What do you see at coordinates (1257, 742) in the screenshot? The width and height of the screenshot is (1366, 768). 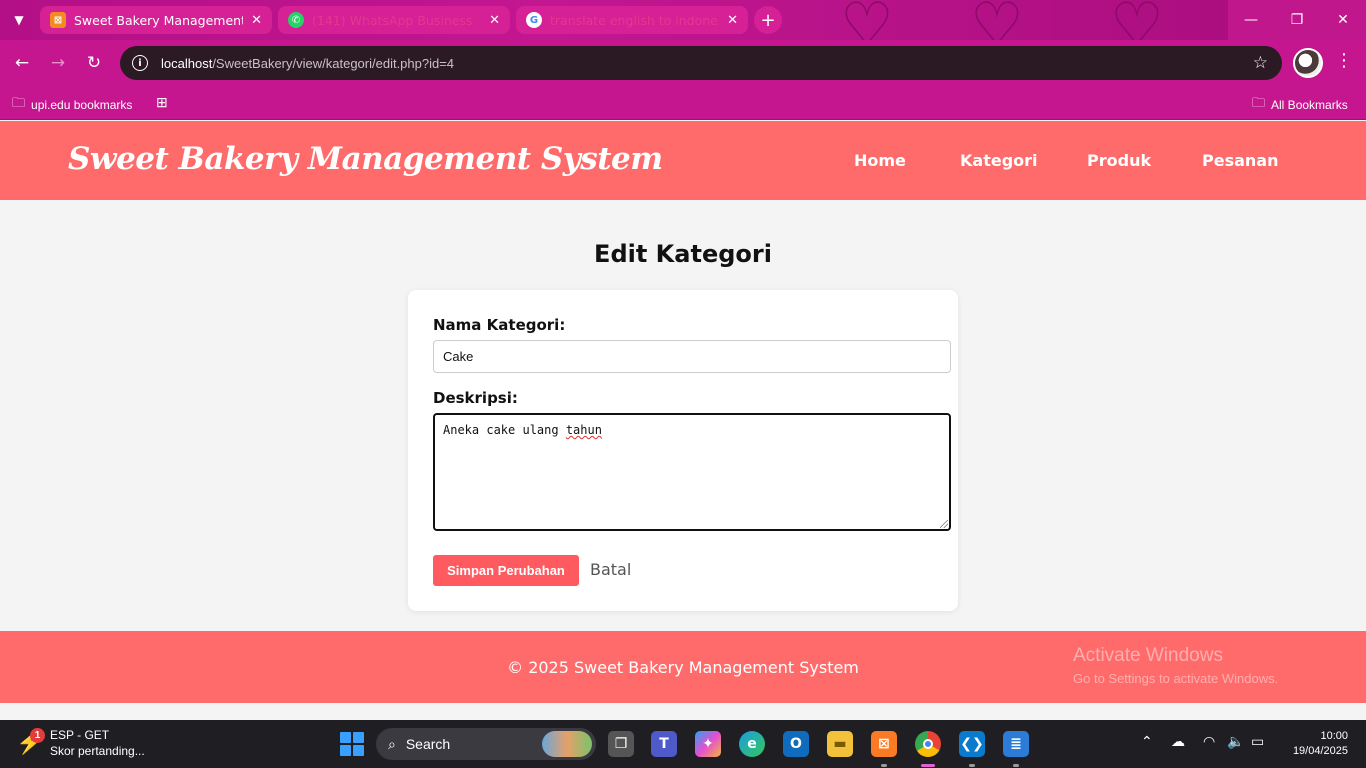 I see `battery-icon: ▭` at bounding box center [1257, 742].